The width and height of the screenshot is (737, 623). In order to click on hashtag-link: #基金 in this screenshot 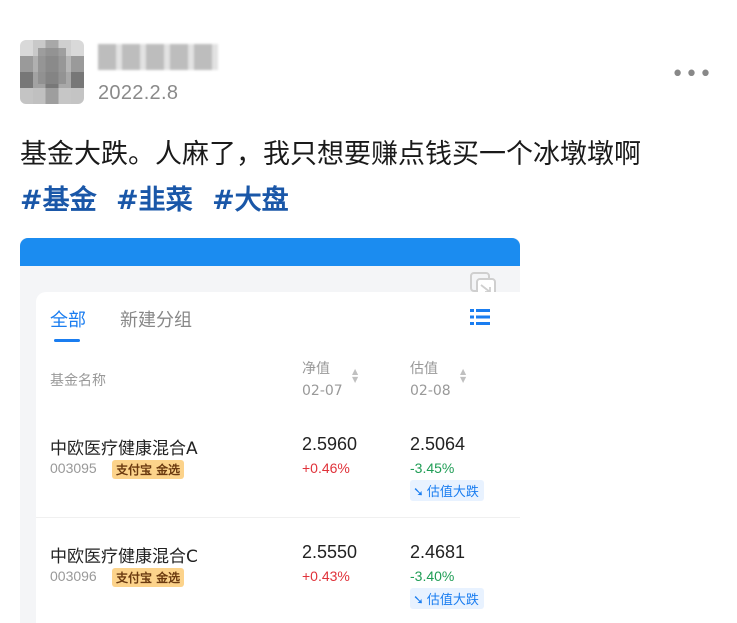, I will do `click(58, 200)`.